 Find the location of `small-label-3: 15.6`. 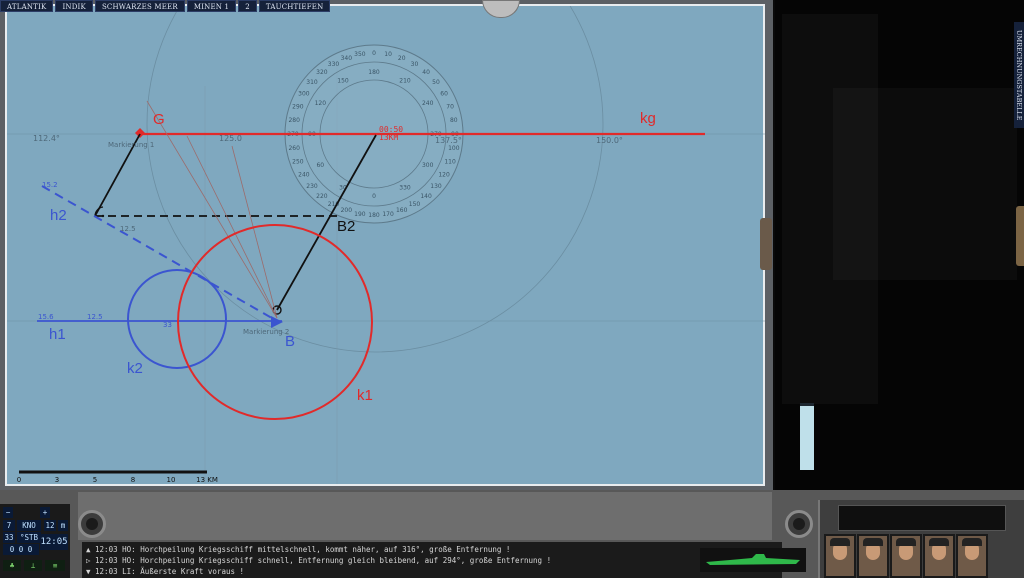

small-label-3: 15.6 is located at coordinates (46, 317).